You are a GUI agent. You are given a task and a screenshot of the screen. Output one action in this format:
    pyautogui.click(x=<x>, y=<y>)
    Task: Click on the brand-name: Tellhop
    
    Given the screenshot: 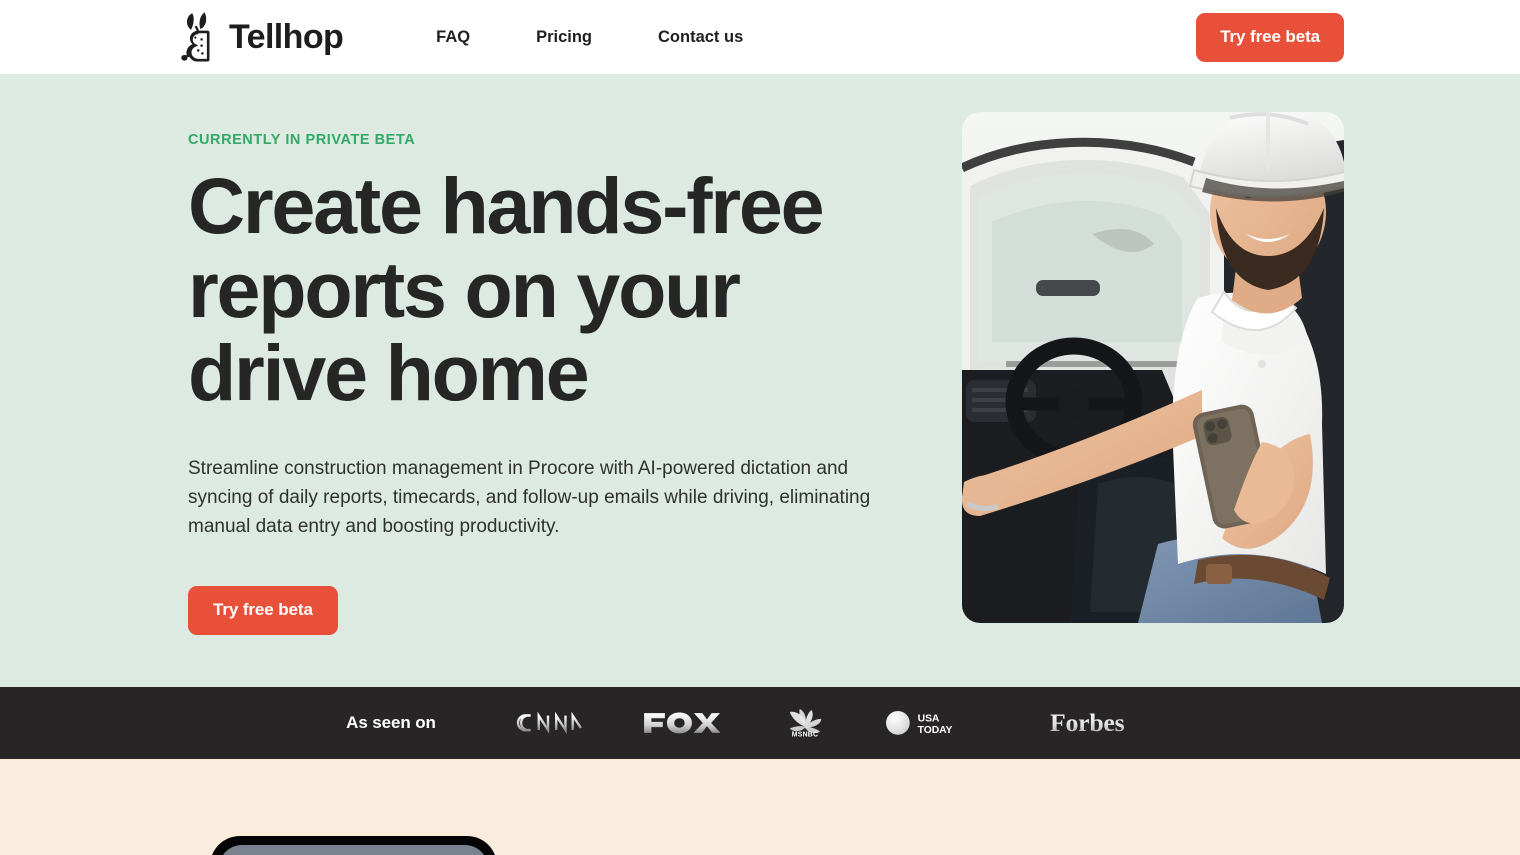 What is the action you would take?
    pyautogui.click(x=286, y=37)
    